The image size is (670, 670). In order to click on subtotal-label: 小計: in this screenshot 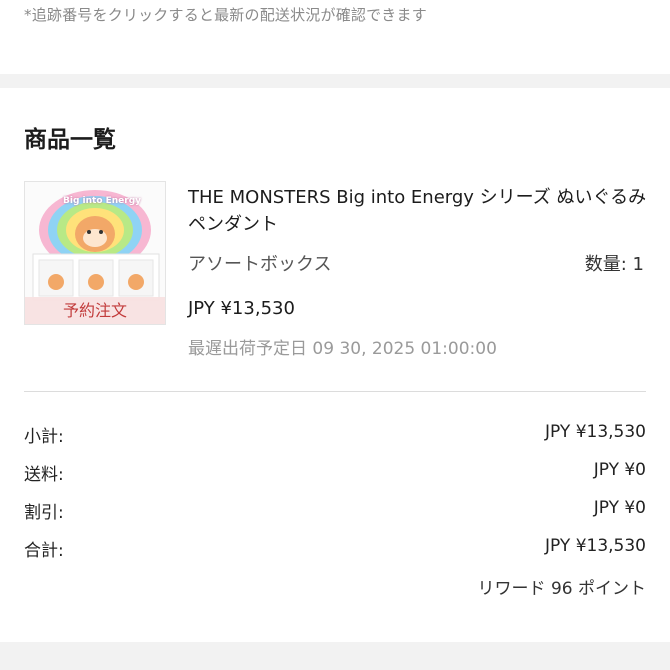, I will do `click(44, 437)`.